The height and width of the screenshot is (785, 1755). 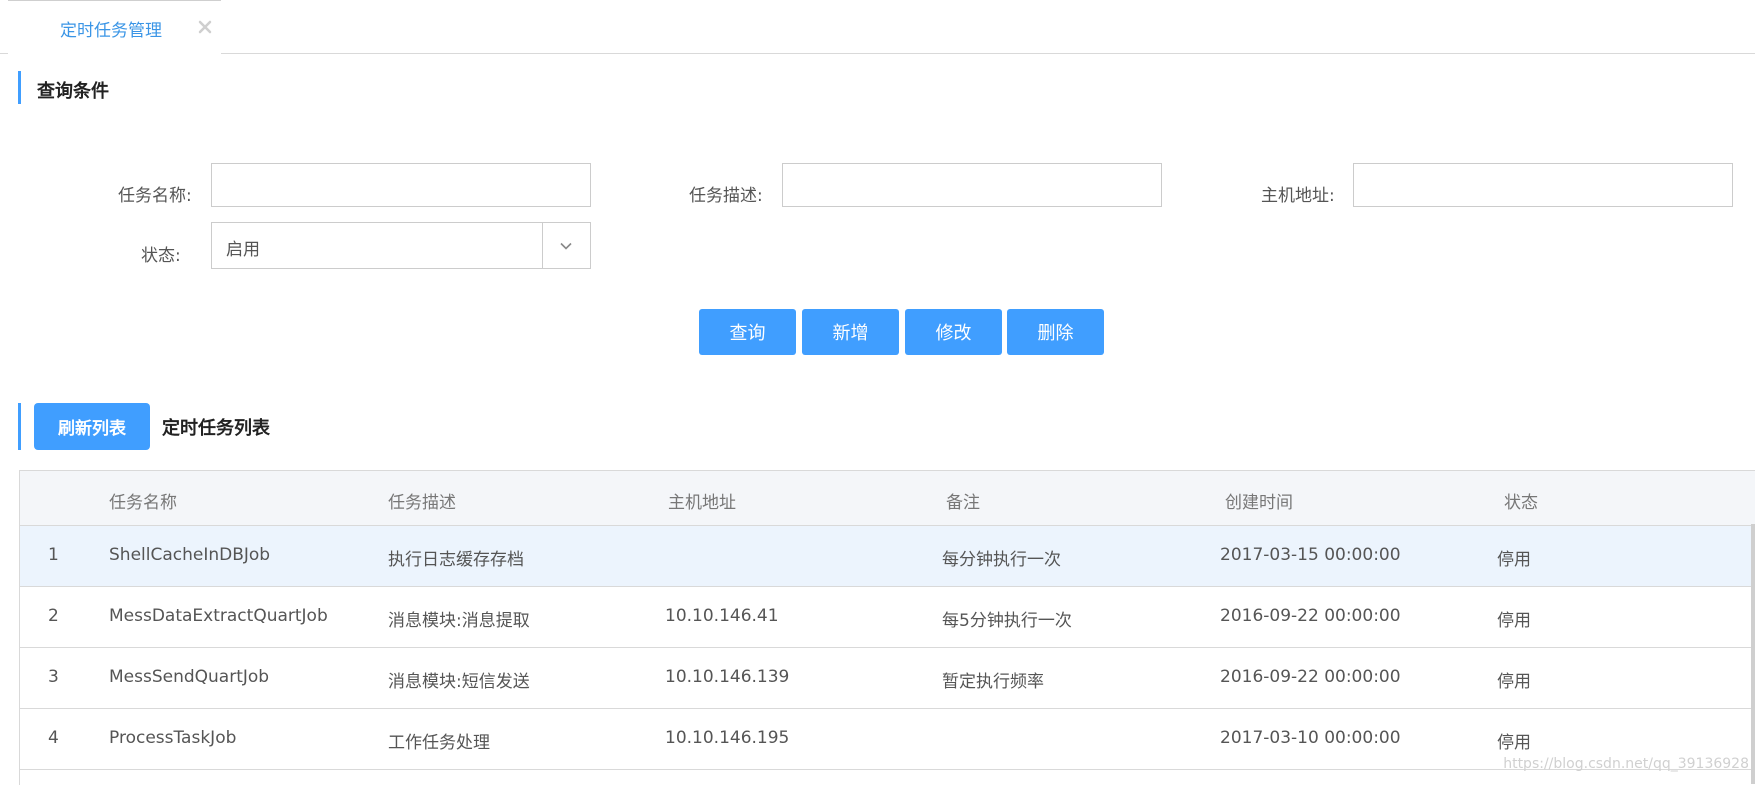 What do you see at coordinates (143, 500) in the screenshot?
I see `column-header-task-name: 任务名称` at bounding box center [143, 500].